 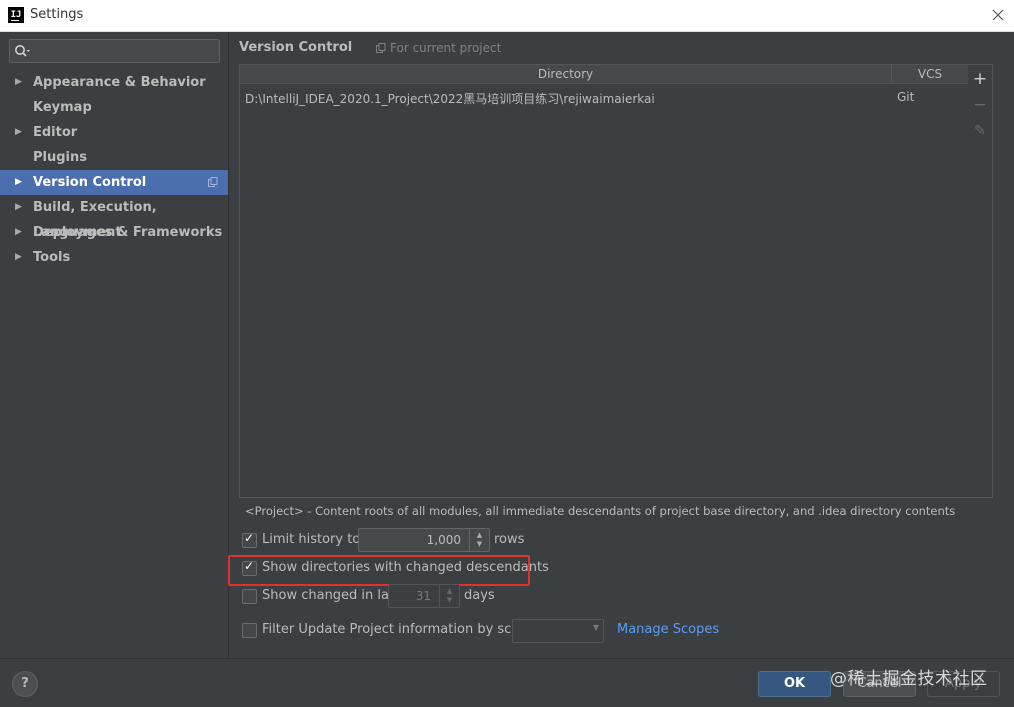 I want to click on sidebar-item-appearance-behavior: ▶ Appearance & Behavior, so click(x=114, y=82).